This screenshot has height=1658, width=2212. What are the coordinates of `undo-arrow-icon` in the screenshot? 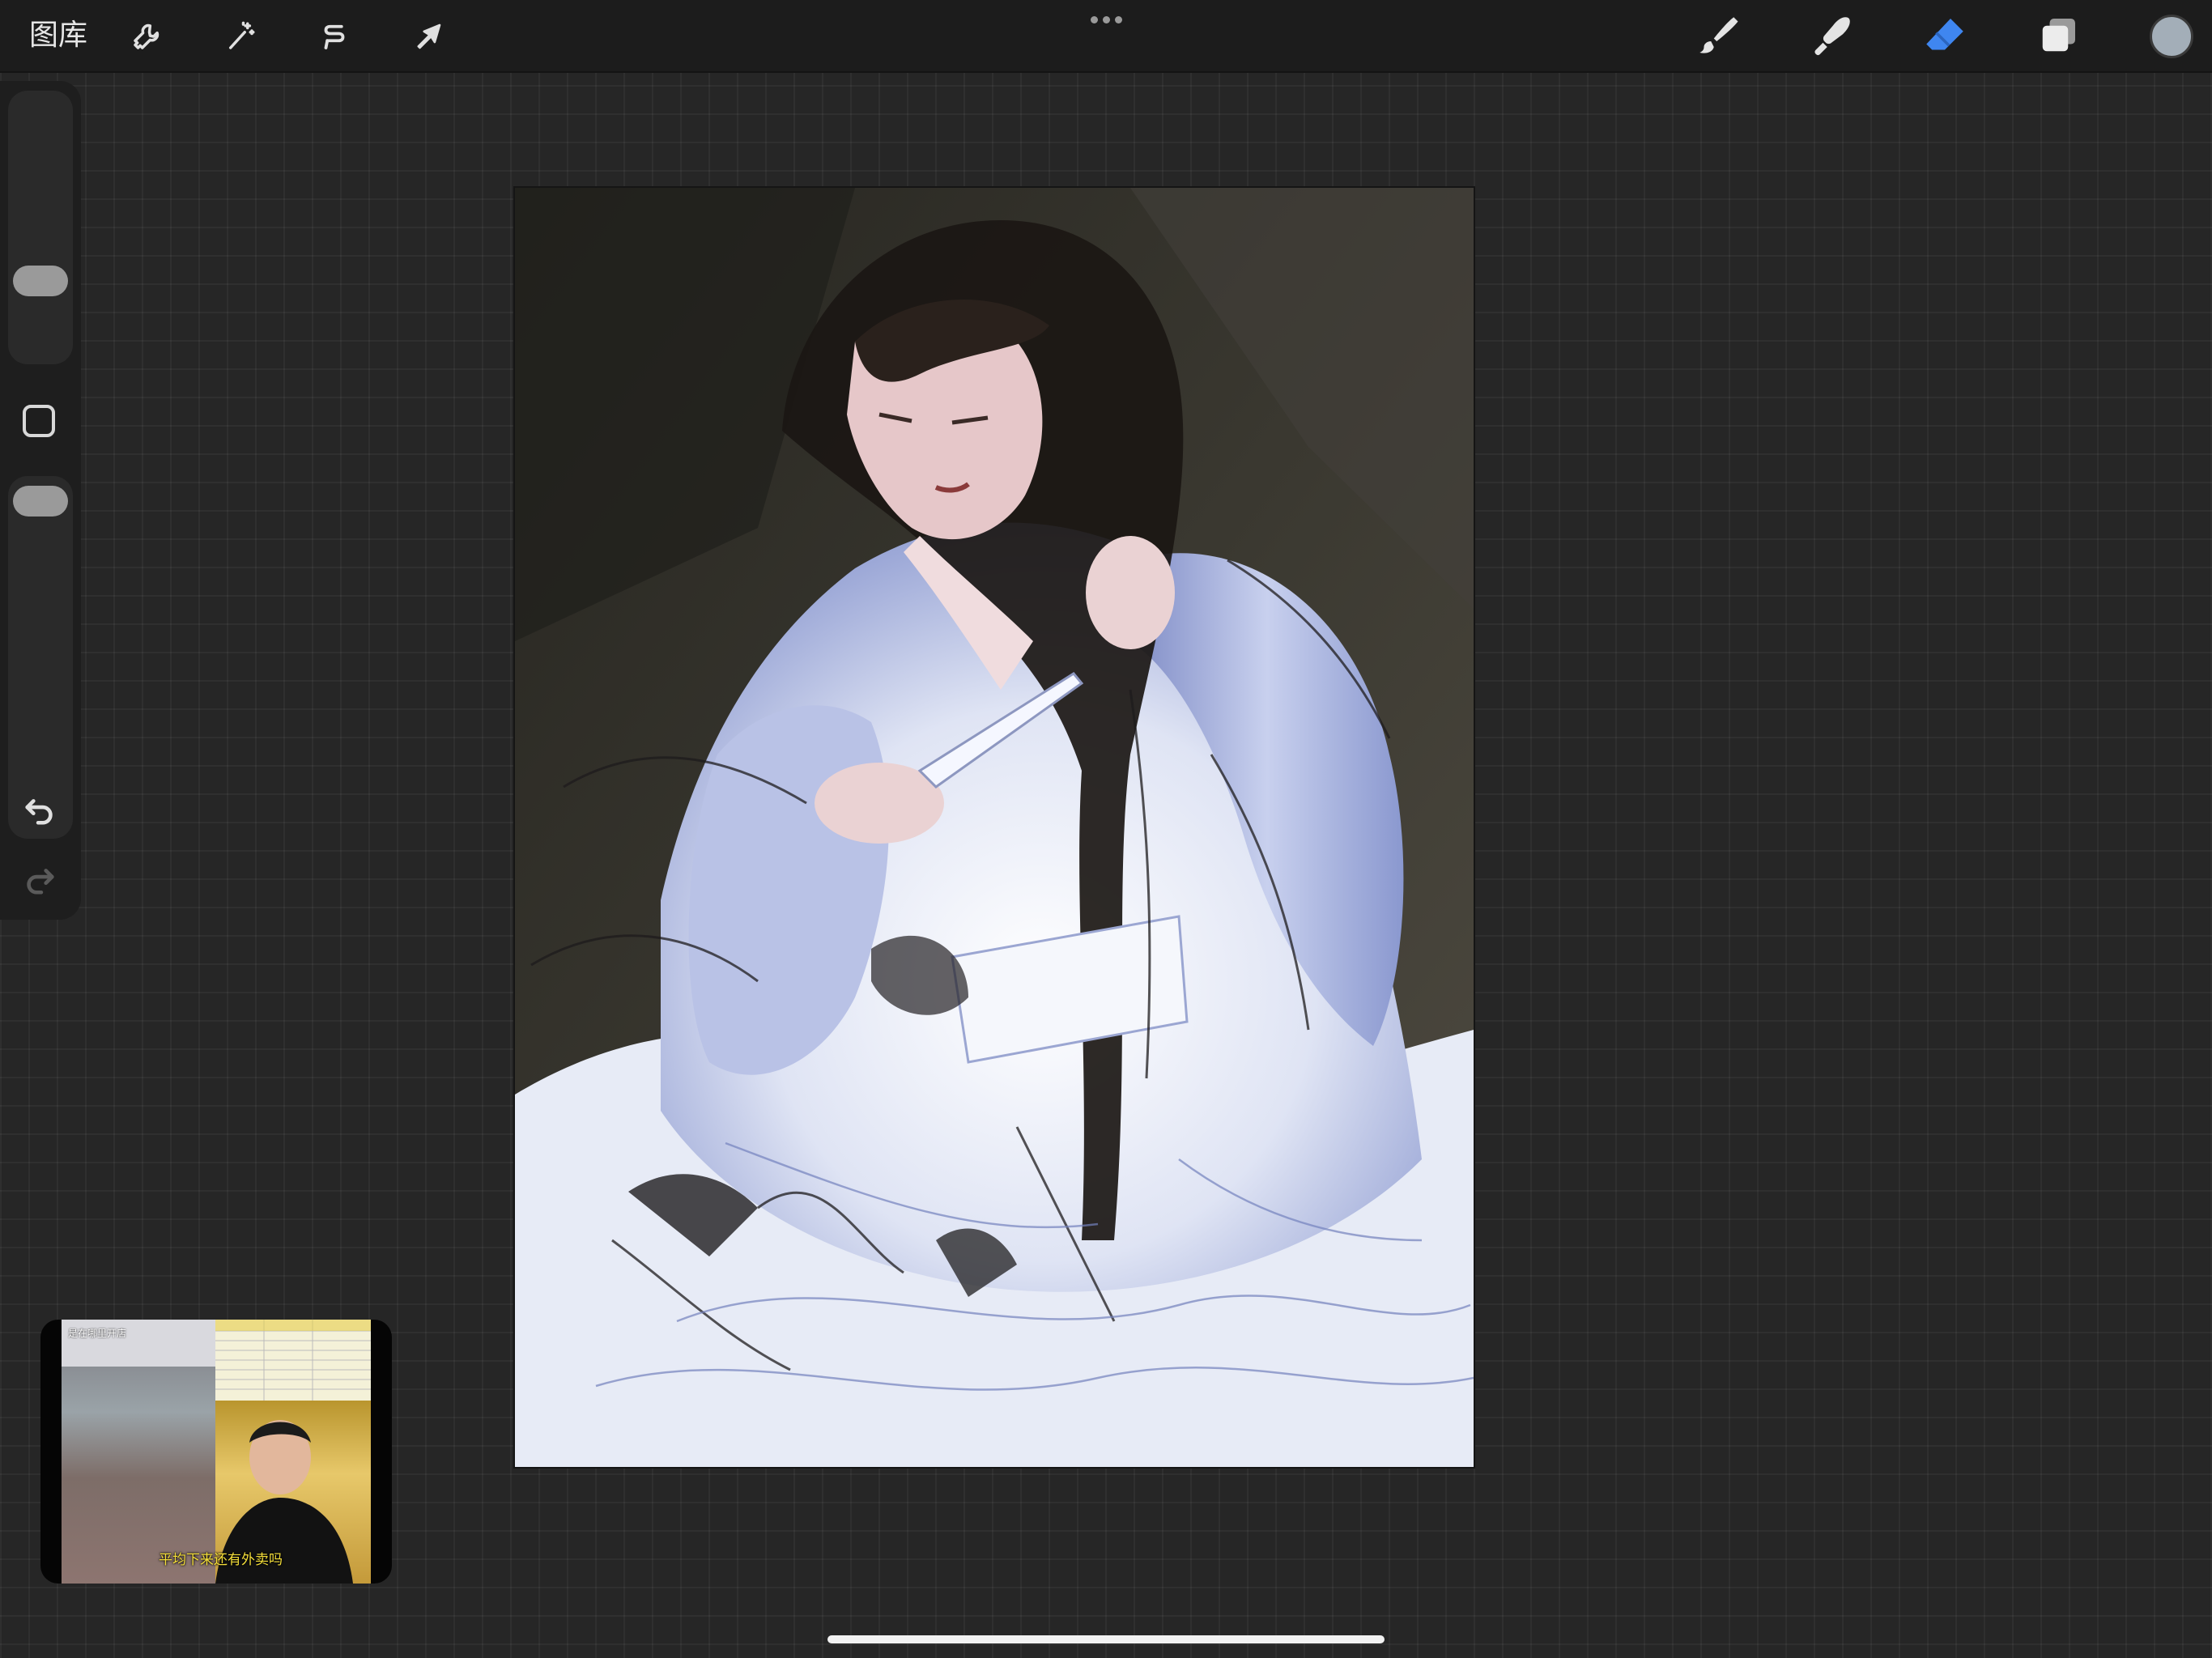 It's located at (40, 809).